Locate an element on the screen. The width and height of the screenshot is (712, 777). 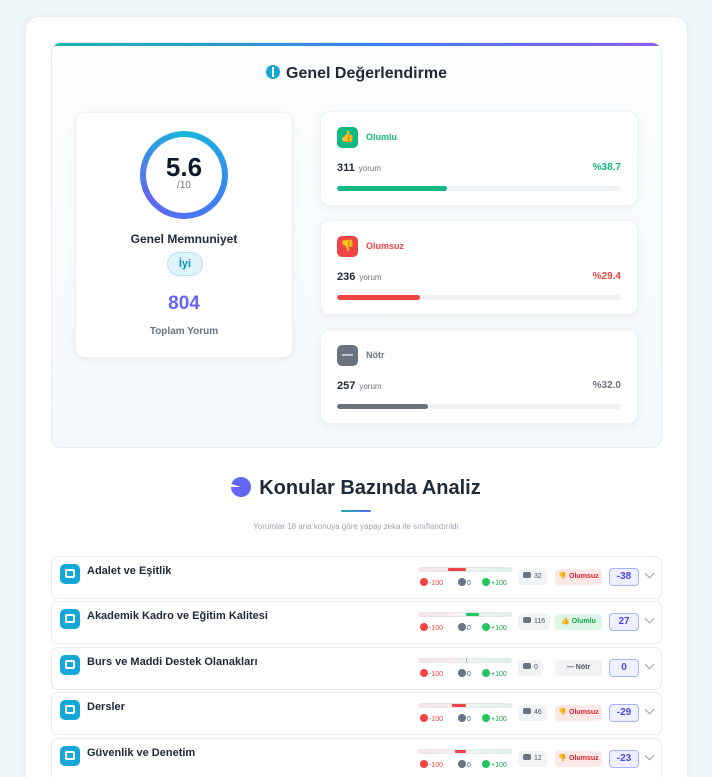
sentiment-tag: 👍 Olumlu is located at coordinates (578, 622).